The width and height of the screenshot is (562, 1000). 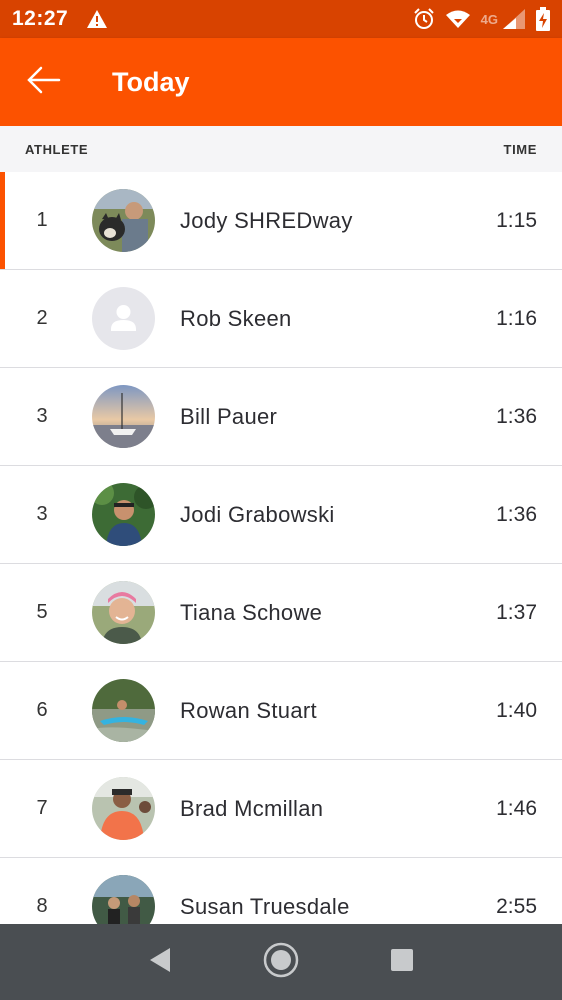 I want to click on status-icons: 4G, so click(x=481, y=19).